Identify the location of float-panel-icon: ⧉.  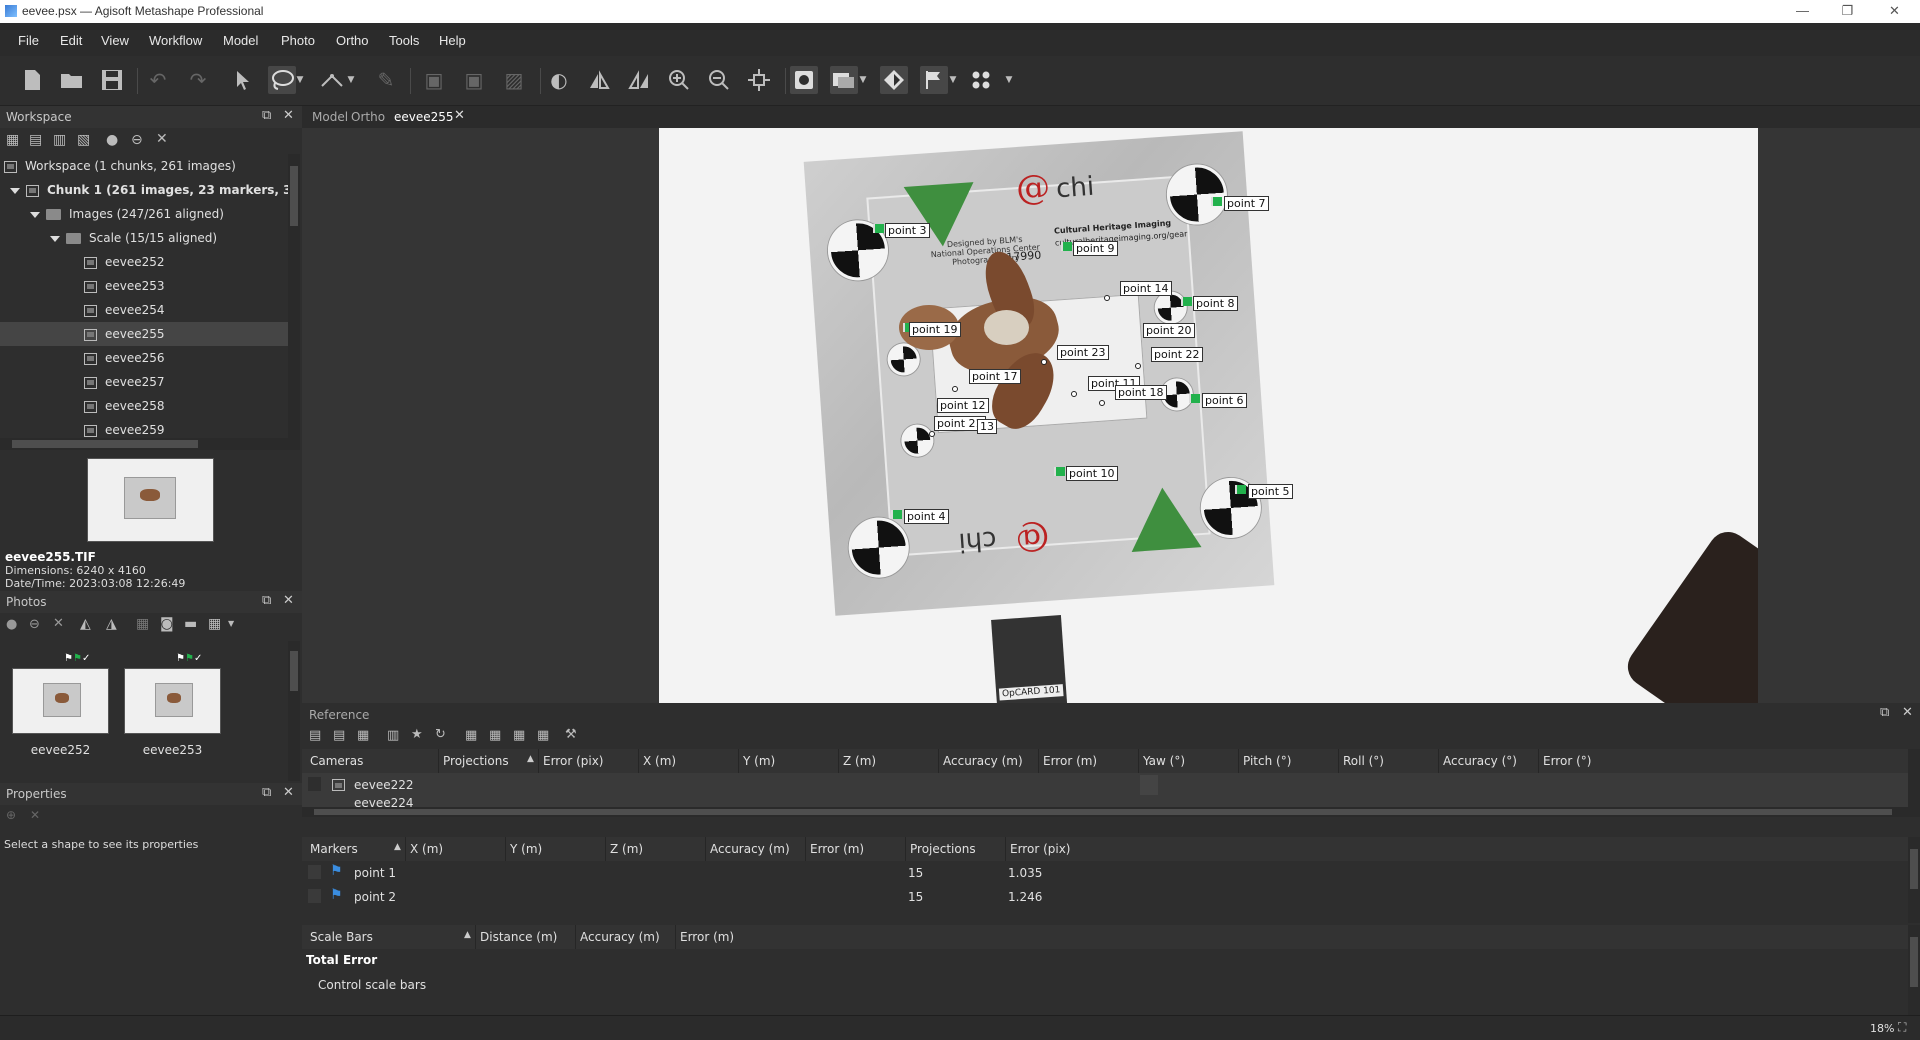
(266, 792).